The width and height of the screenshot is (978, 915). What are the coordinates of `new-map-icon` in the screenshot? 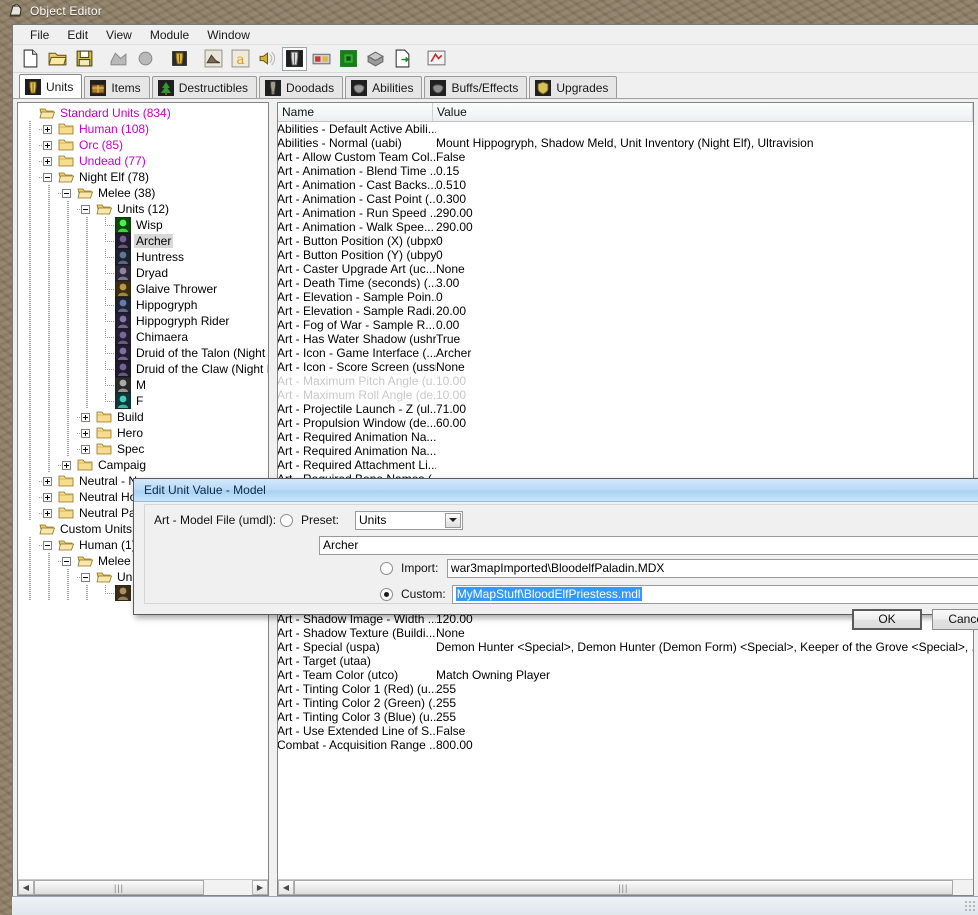 It's located at (30, 59).